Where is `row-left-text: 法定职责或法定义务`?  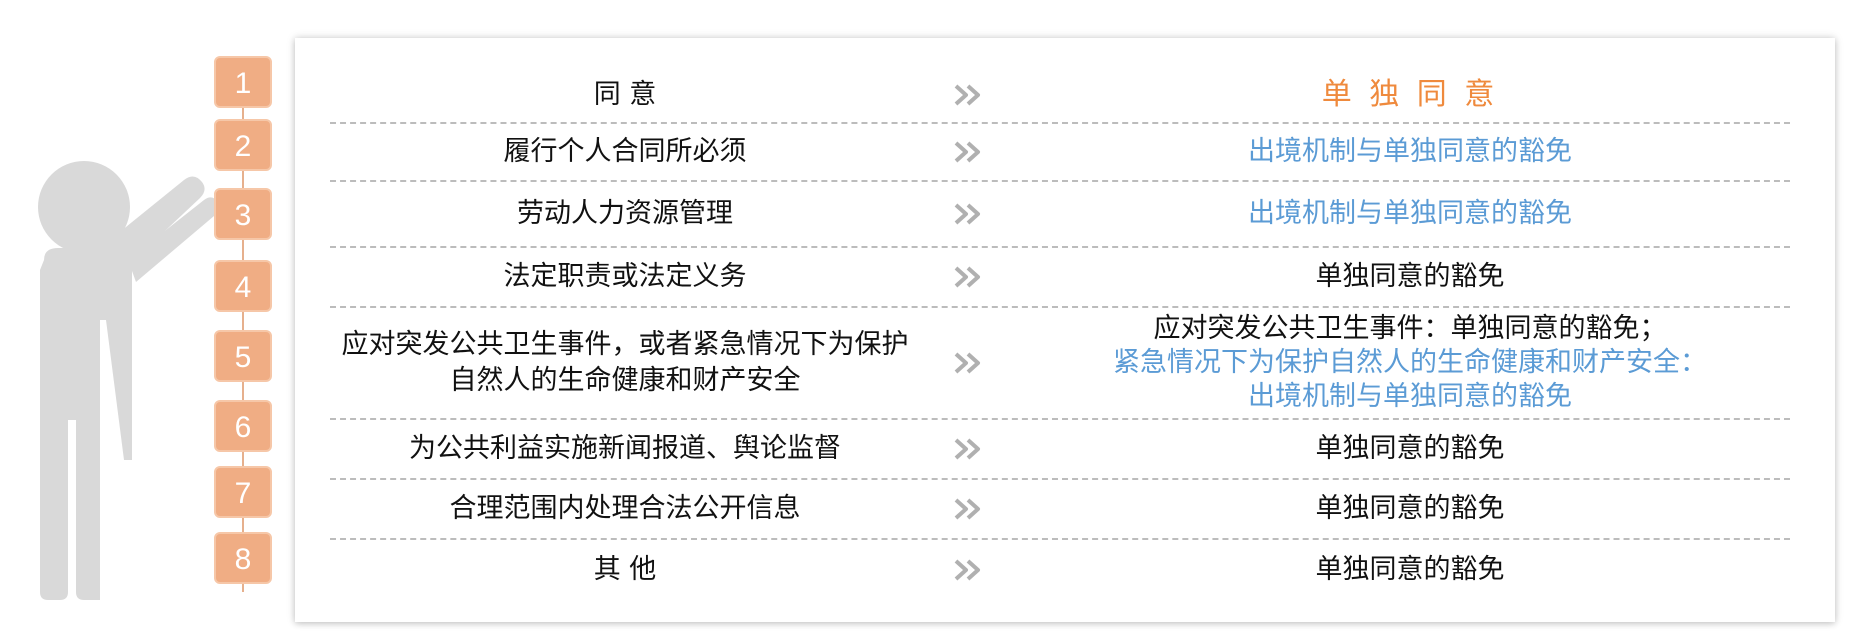 row-left-text: 法定职责或法定义务 is located at coordinates (625, 276).